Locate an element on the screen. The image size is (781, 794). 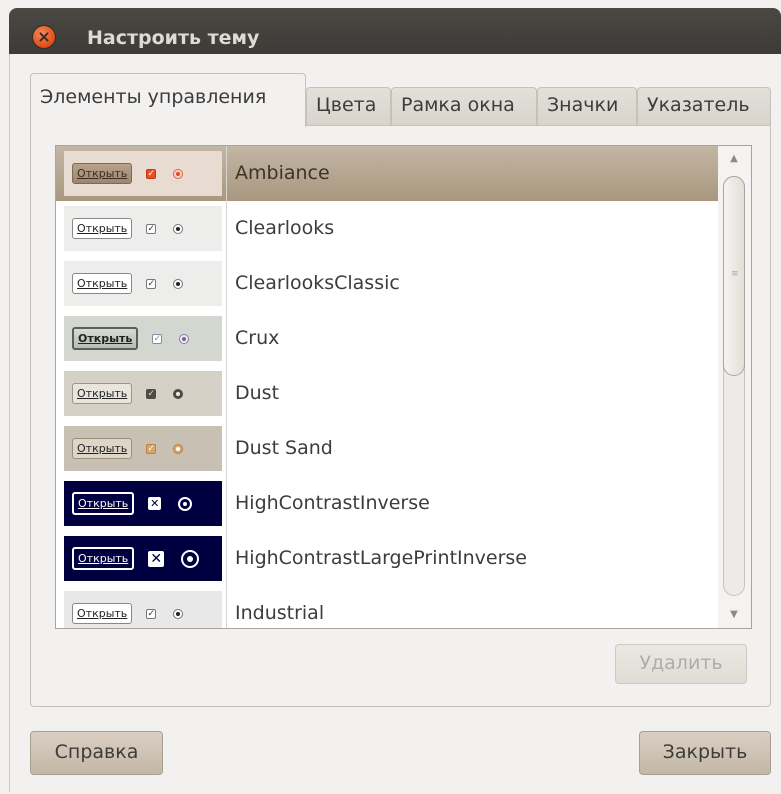
tab-label: Значки is located at coordinates (583, 105).